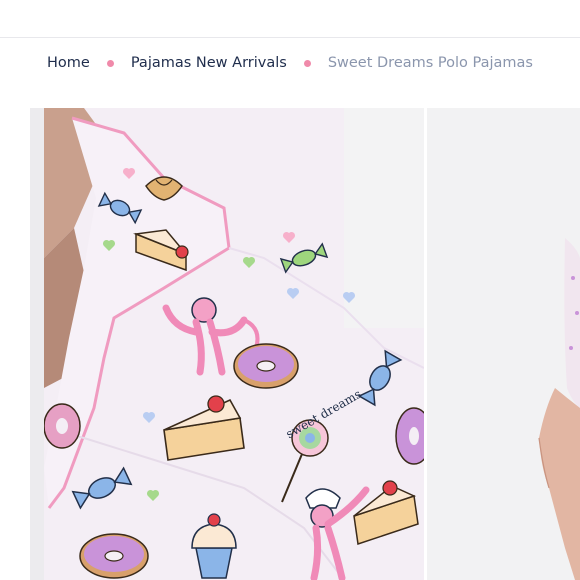 This screenshot has width=580, height=580. I want to click on breadcrumb-category-link: Pajamas New Arrivals, so click(209, 63).